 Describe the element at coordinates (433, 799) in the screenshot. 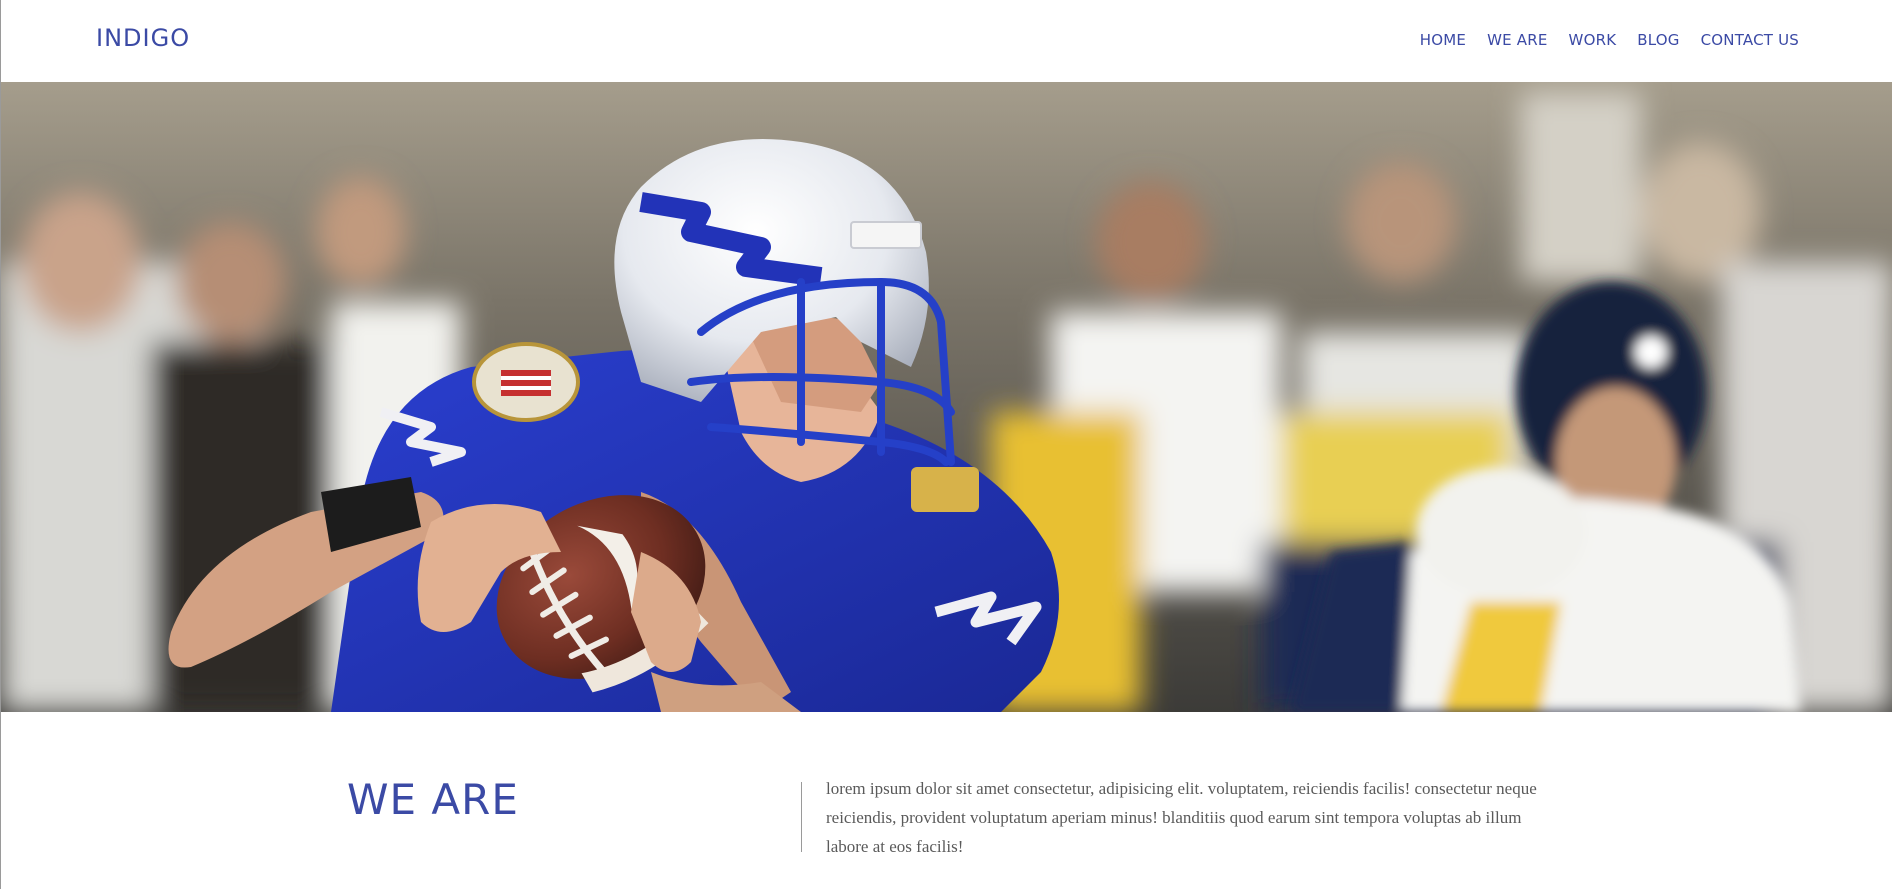

I see `about-heading: WE ARE` at that location.